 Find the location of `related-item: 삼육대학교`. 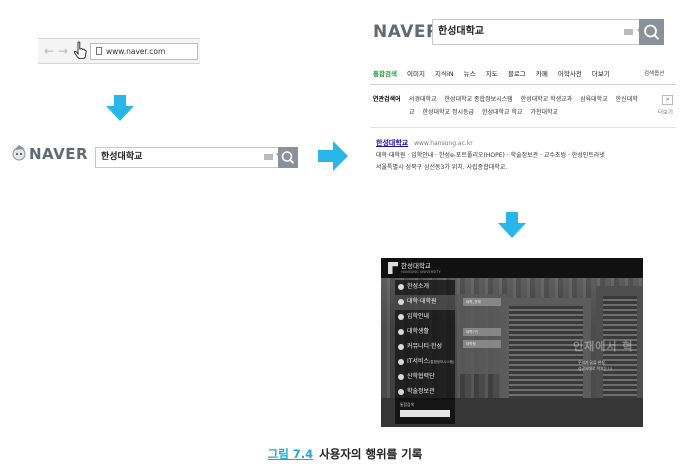

related-item: 삼육대학교 is located at coordinates (594, 99).